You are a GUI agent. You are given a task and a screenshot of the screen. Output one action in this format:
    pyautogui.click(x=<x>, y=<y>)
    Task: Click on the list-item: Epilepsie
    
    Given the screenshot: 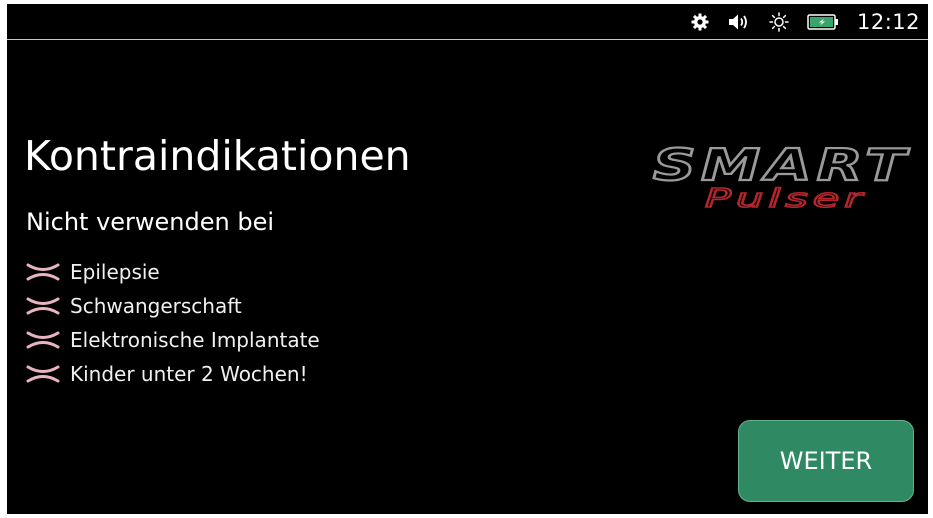 What is the action you would take?
    pyautogui.click(x=173, y=272)
    